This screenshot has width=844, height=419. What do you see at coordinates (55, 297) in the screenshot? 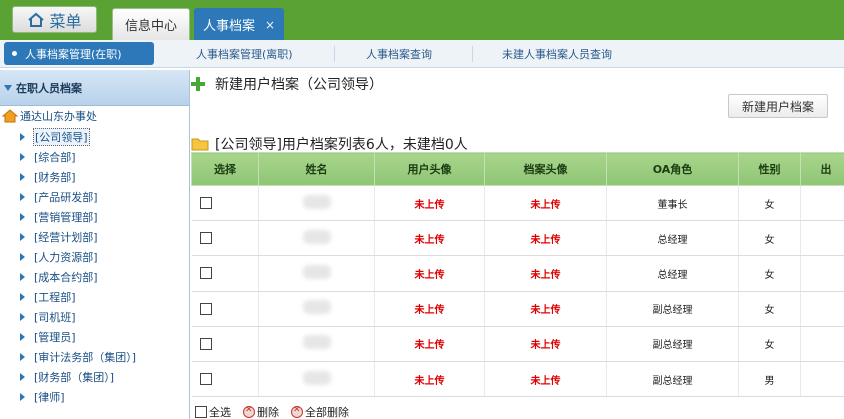
I see `tree-item-label: [工程部]` at bounding box center [55, 297].